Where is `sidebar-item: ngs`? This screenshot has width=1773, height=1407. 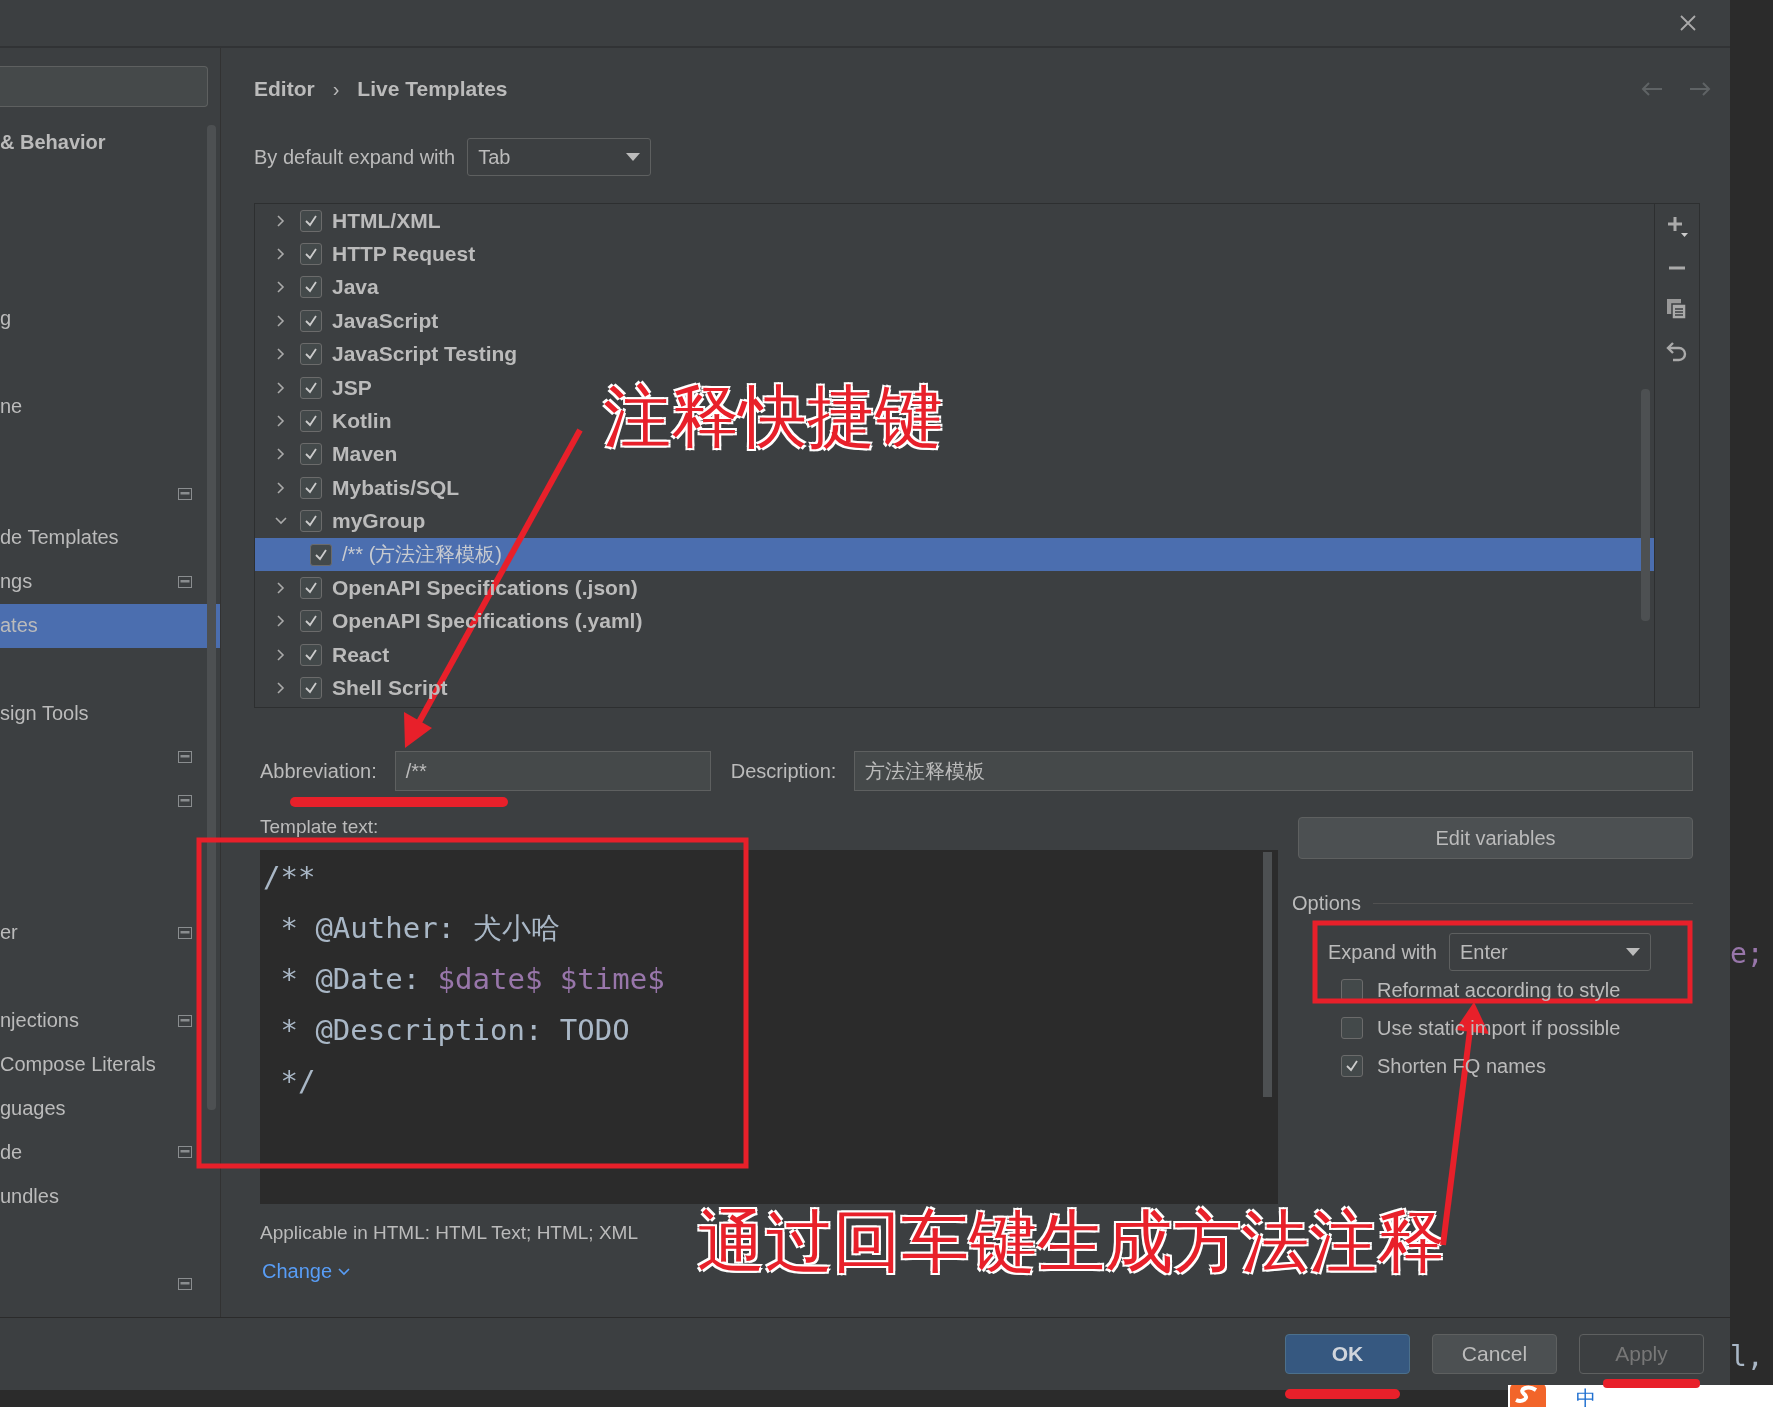
sidebar-item: ngs is located at coordinates (110, 581).